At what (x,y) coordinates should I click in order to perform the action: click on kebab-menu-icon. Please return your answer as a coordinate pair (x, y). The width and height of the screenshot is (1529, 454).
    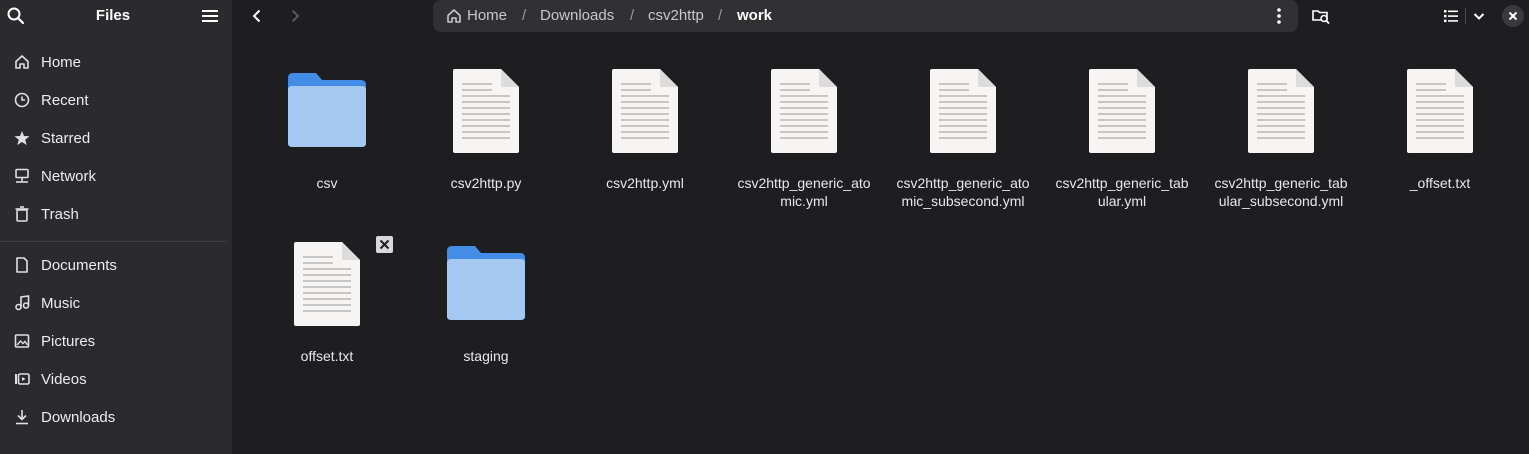
    Looking at the image, I should click on (1279, 16).